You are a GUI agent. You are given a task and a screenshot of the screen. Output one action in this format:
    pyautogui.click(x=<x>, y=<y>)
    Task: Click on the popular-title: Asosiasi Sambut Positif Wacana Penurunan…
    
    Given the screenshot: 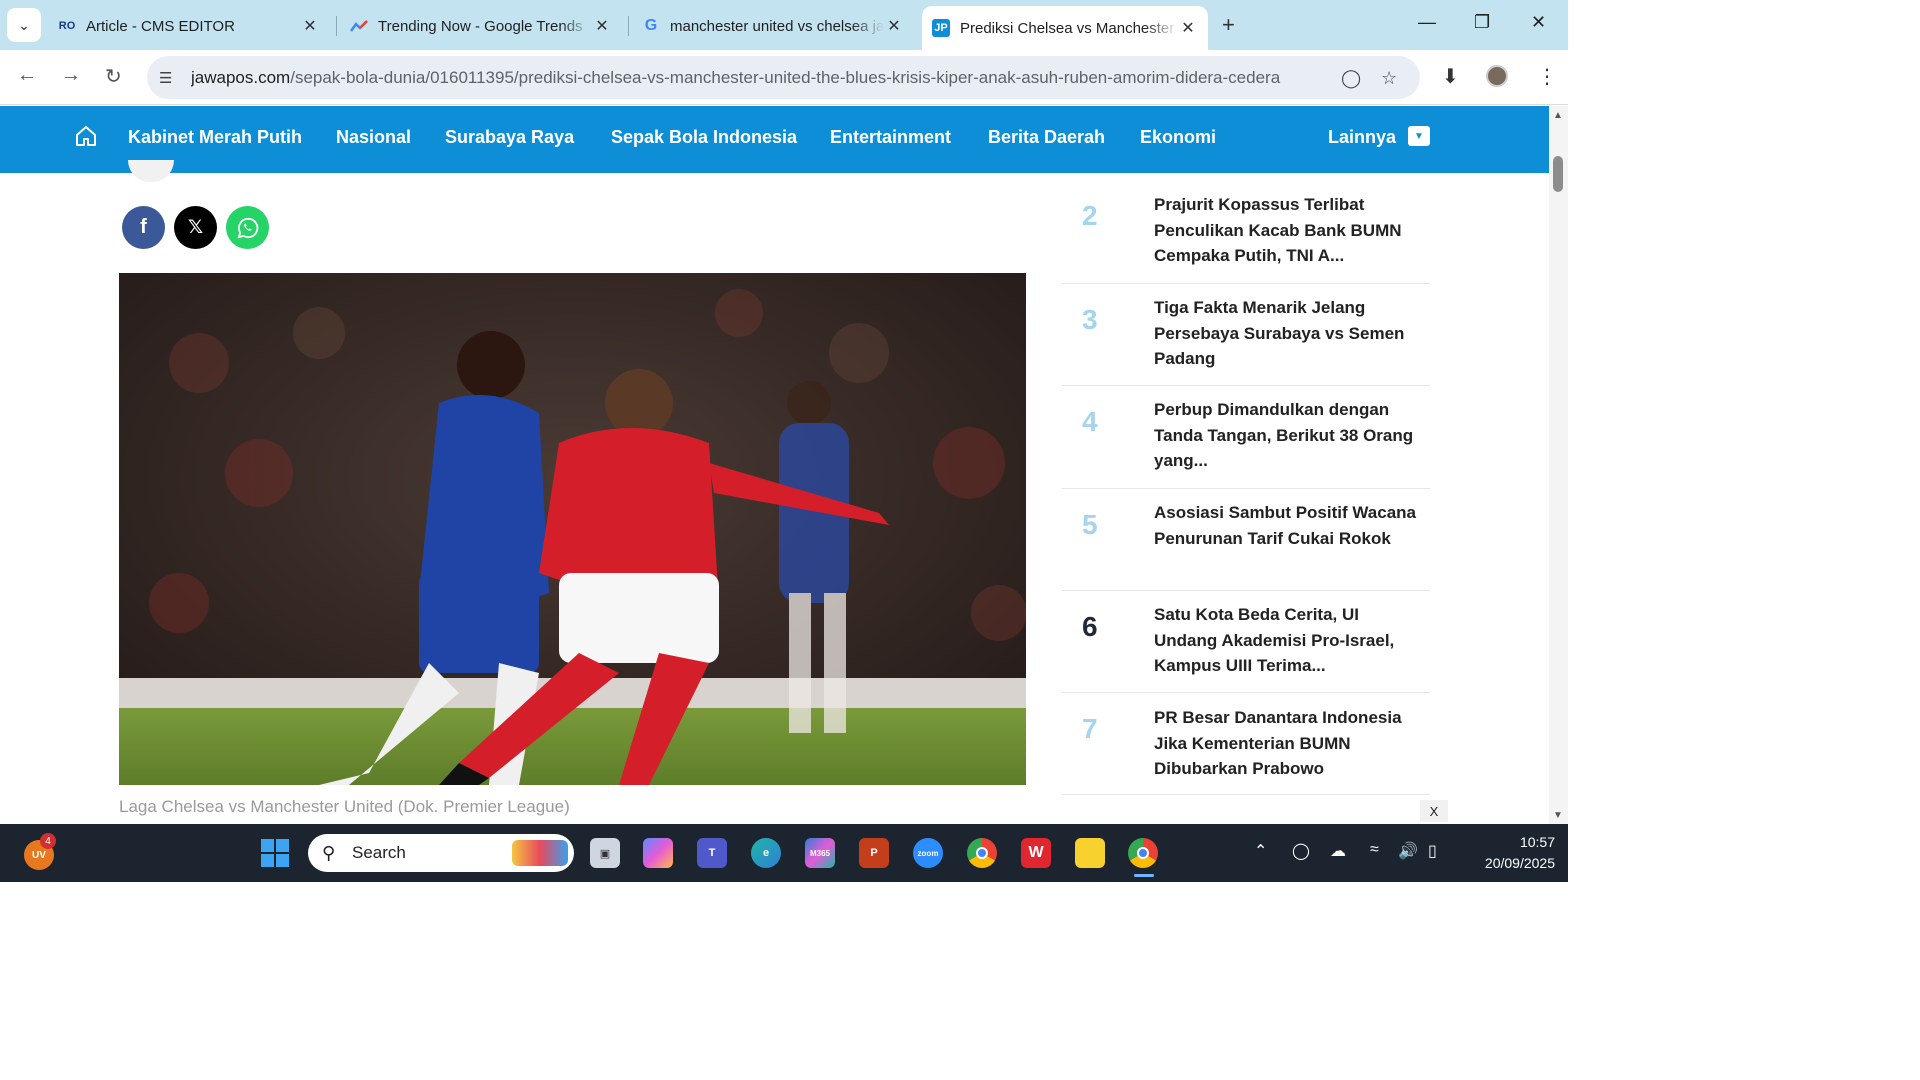 What is the action you would take?
    pyautogui.click(x=1285, y=525)
    